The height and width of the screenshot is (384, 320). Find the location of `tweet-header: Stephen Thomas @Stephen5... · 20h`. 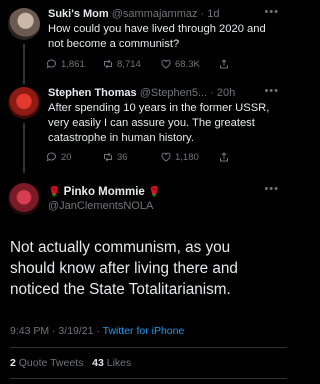

tweet-header: Stephen Thomas @Stephen5... · 20h is located at coordinates (156, 93).